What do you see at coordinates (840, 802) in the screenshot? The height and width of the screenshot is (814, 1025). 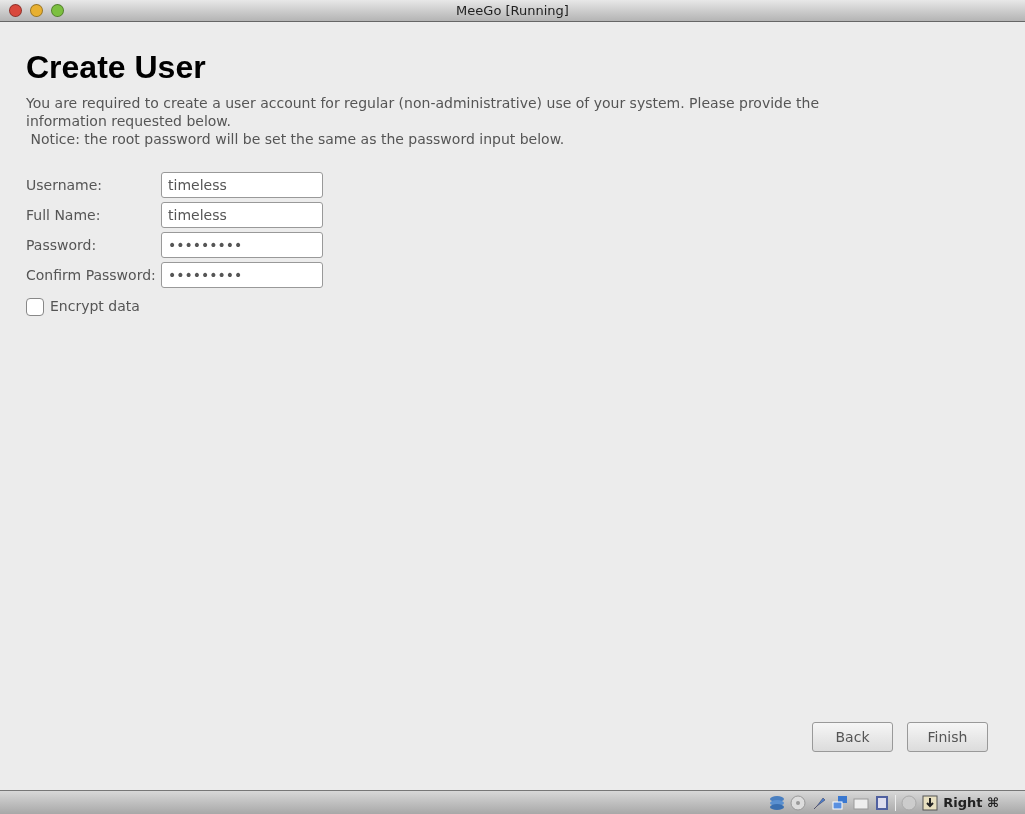 I see `network-icon` at bounding box center [840, 802].